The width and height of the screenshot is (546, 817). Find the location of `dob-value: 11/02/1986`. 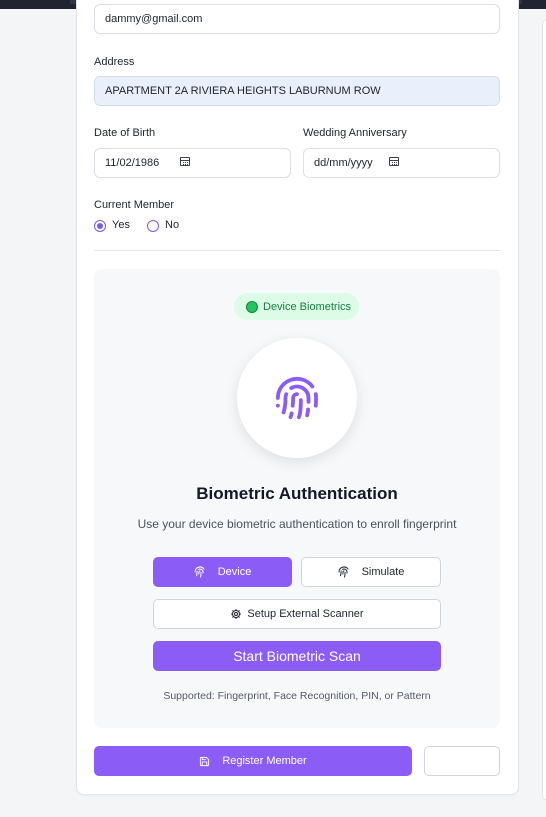

dob-value: 11/02/1986 is located at coordinates (132, 163).